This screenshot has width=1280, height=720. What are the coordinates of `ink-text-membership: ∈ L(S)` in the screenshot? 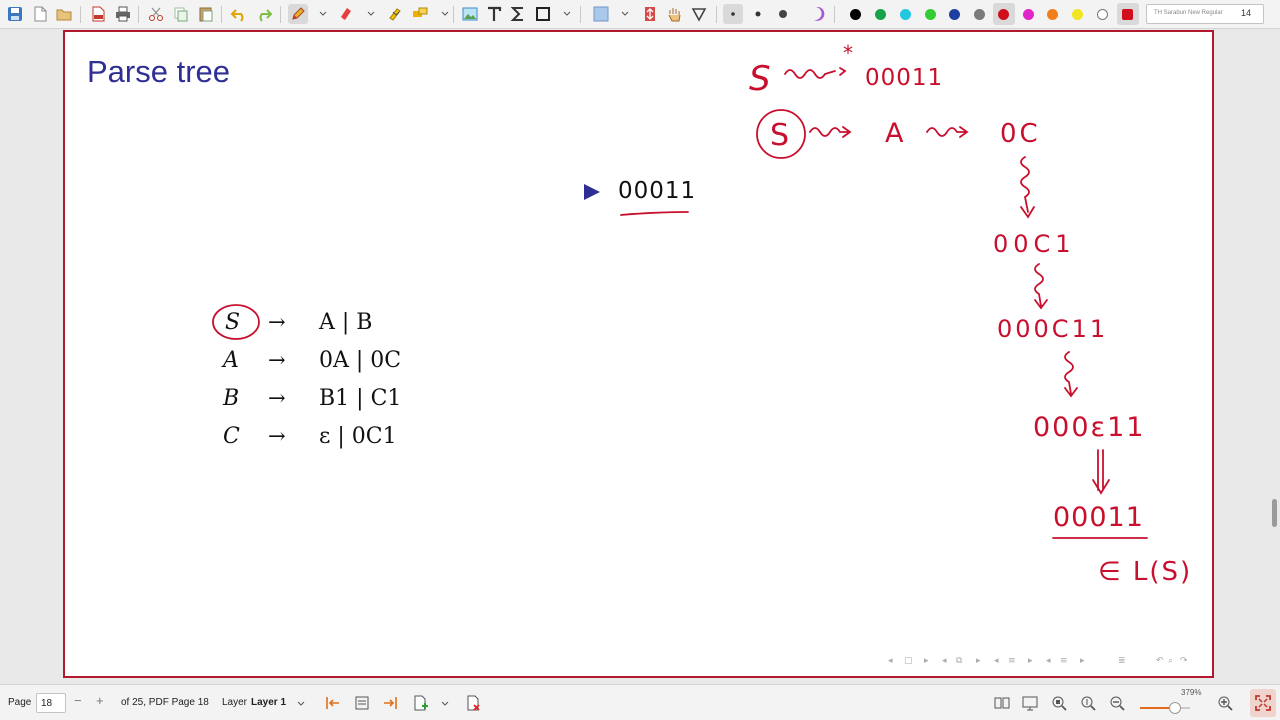 It's located at (1145, 572).